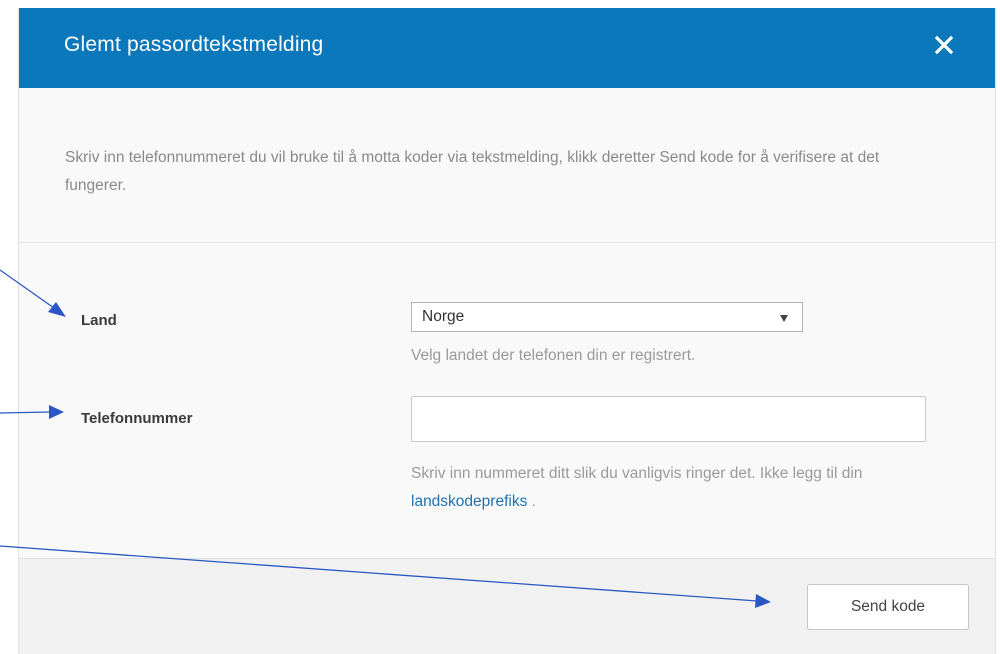 The image size is (1000, 654). I want to click on close-icon, so click(944, 45).